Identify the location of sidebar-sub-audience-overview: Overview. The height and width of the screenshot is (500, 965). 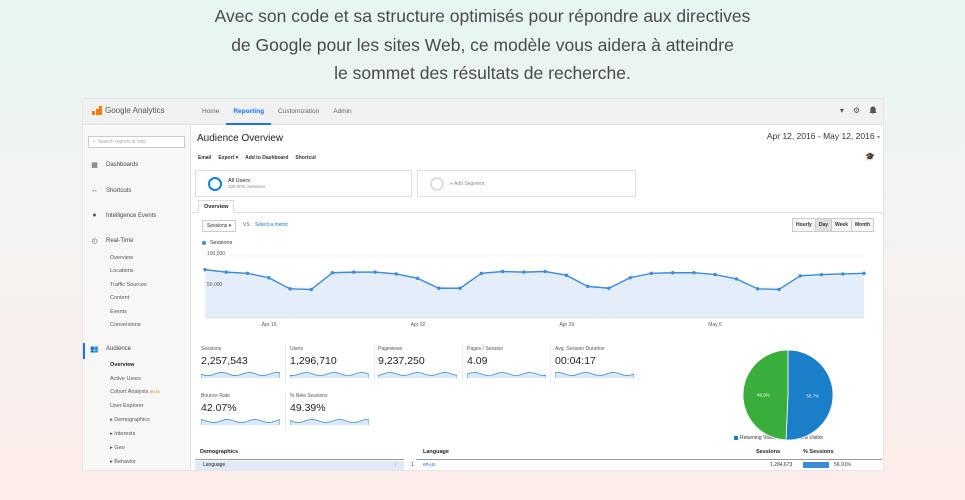
(122, 365).